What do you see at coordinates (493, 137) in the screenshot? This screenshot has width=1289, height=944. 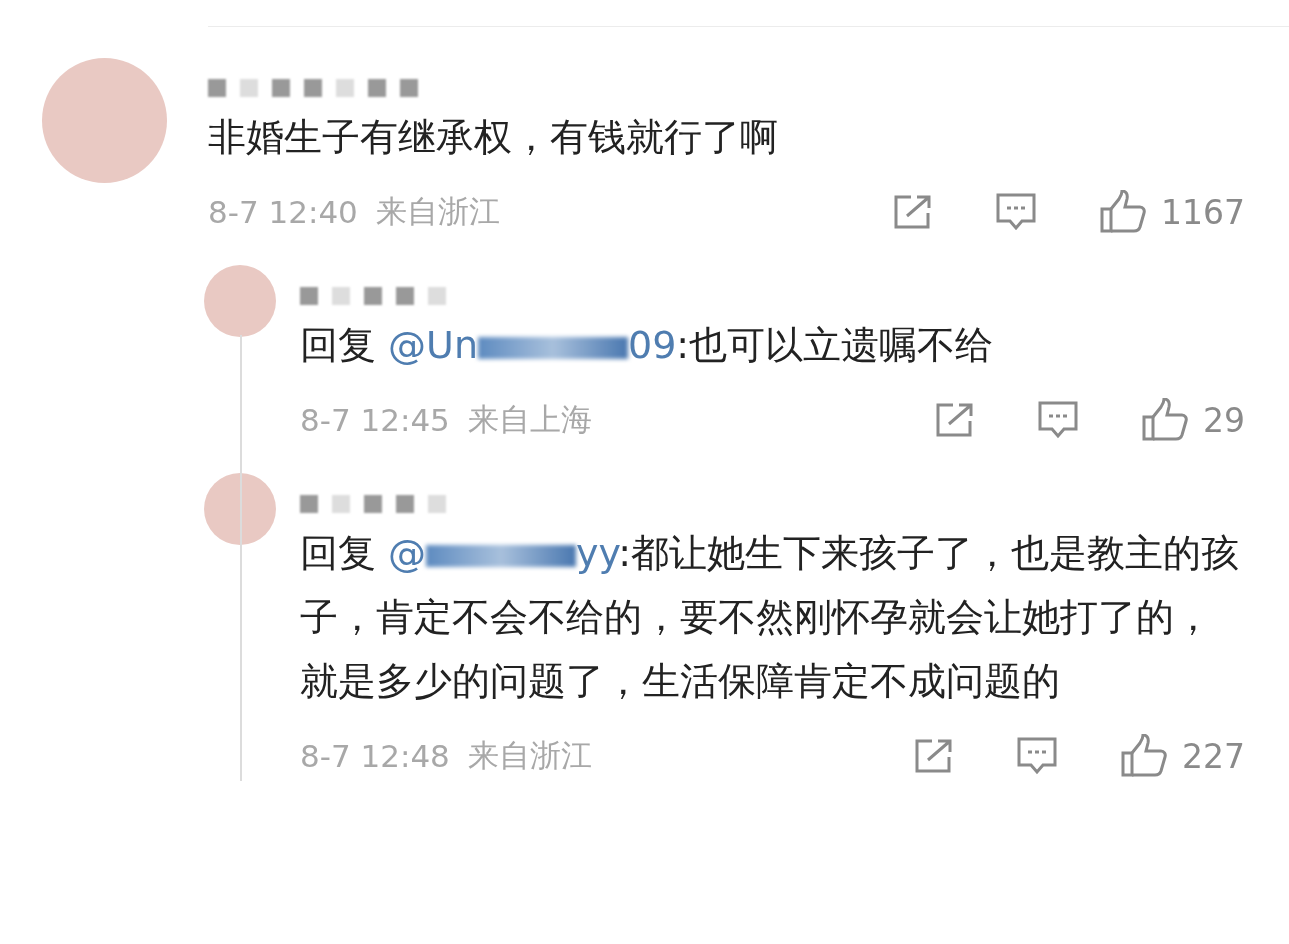 I see `comment-text: 非婚生子有继承权，有钱就行了啊` at bounding box center [493, 137].